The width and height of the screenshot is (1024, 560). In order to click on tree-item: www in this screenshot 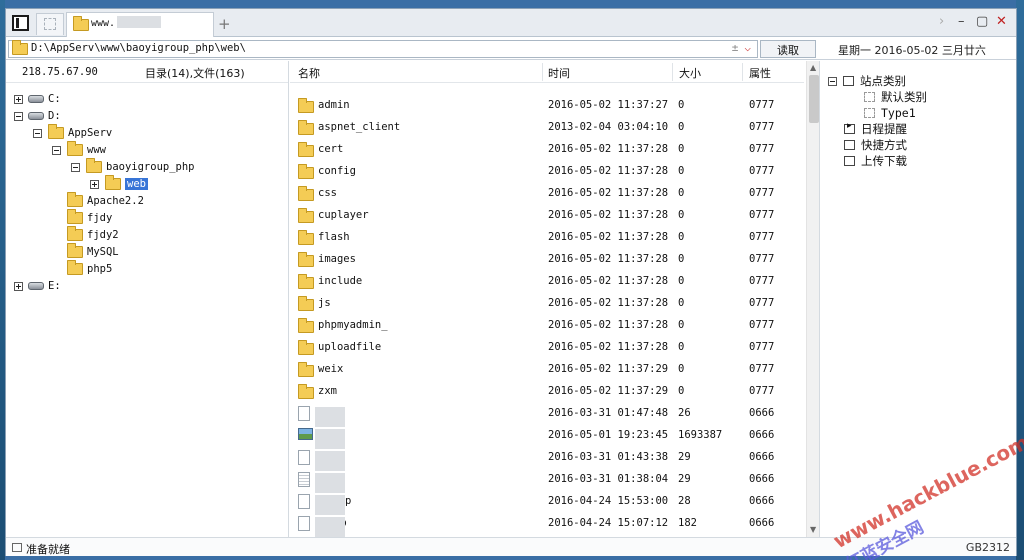, I will do `click(79, 149)`.